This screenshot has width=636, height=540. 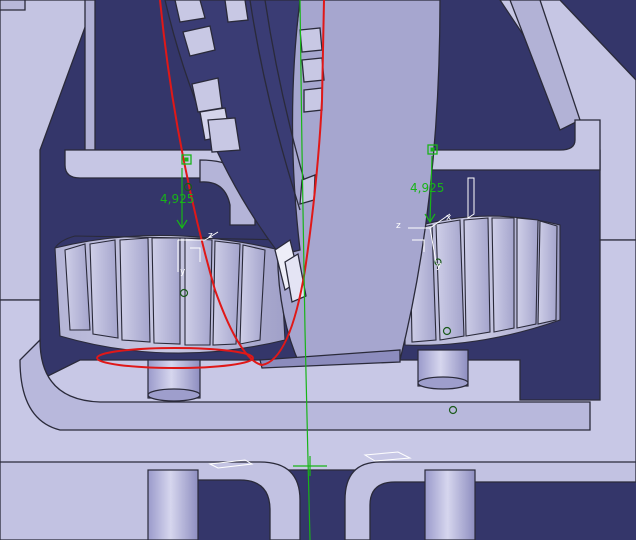 What do you see at coordinates (183, 272) in the screenshot?
I see `left-axis-y-label: y` at bounding box center [183, 272].